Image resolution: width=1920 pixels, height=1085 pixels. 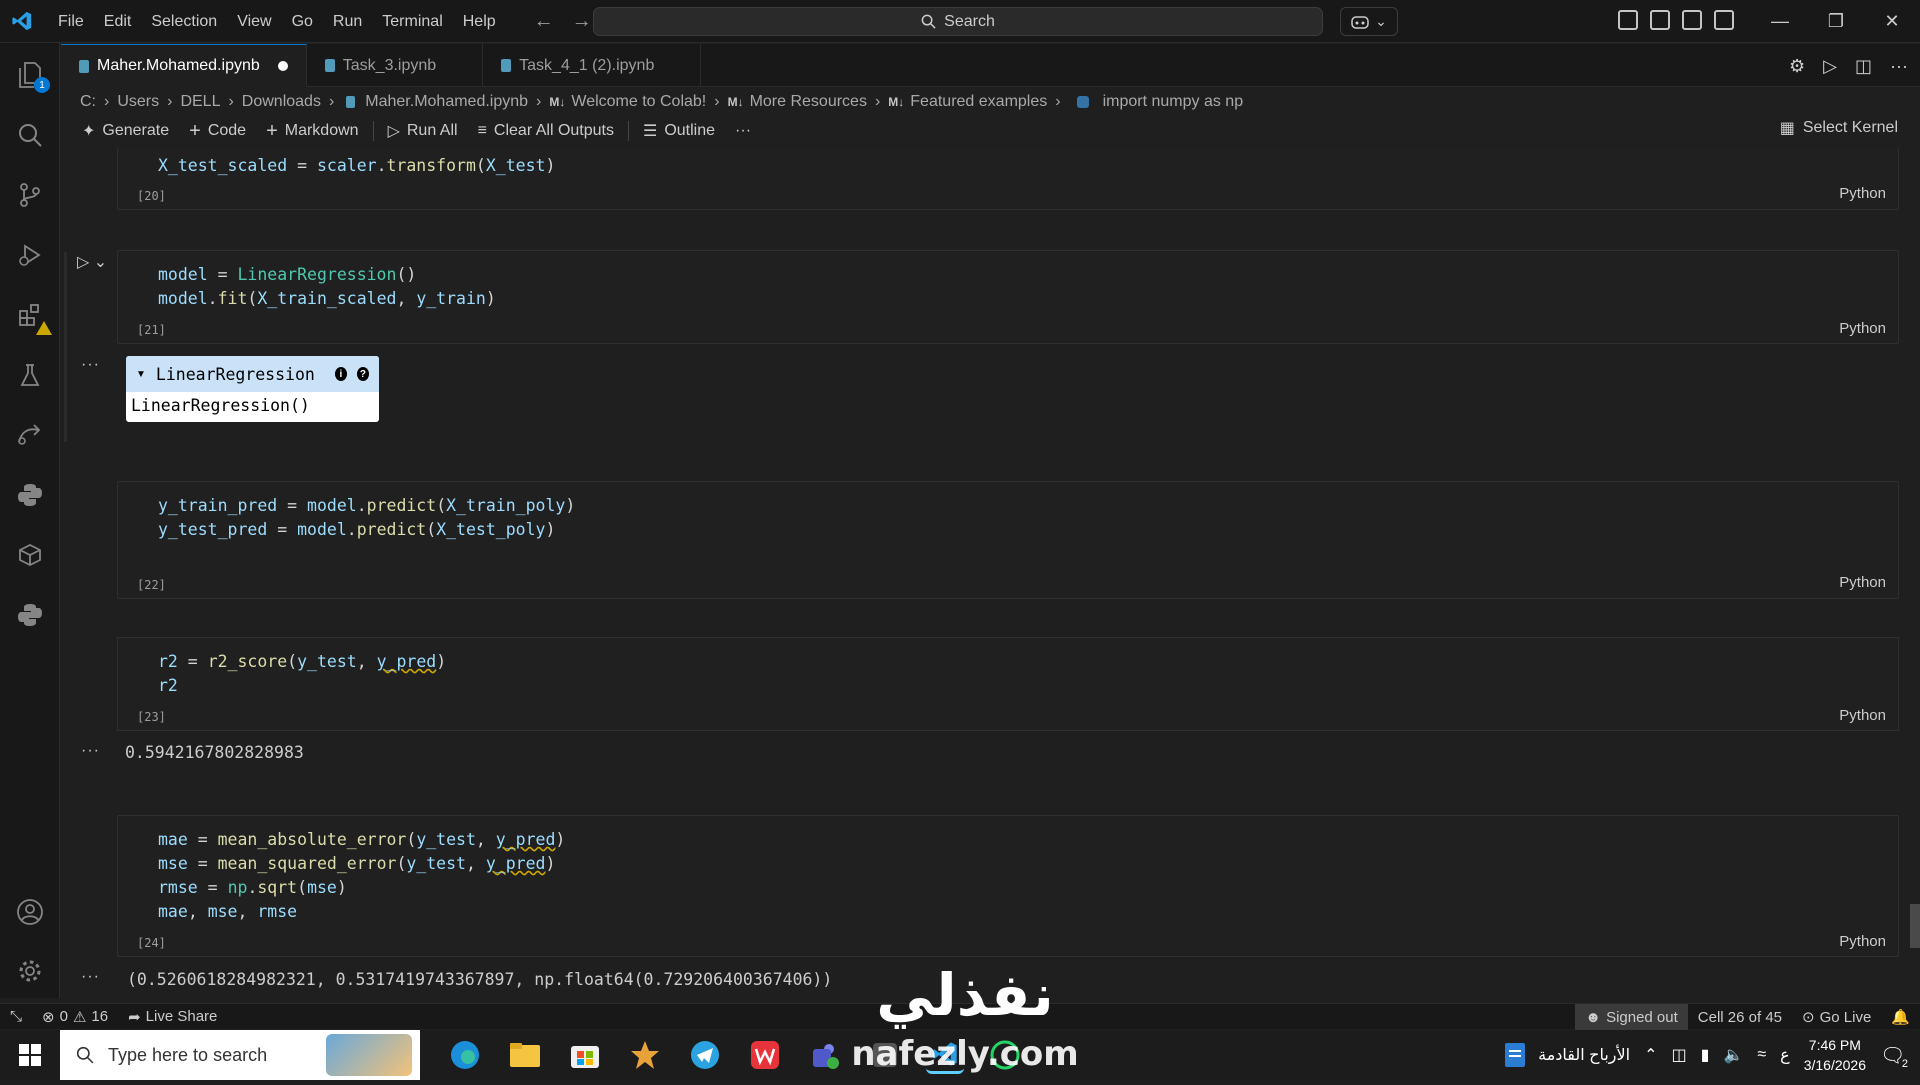 What do you see at coordinates (172, 1017) in the screenshot?
I see `live-share-status: ➦ Live Share` at bounding box center [172, 1017].